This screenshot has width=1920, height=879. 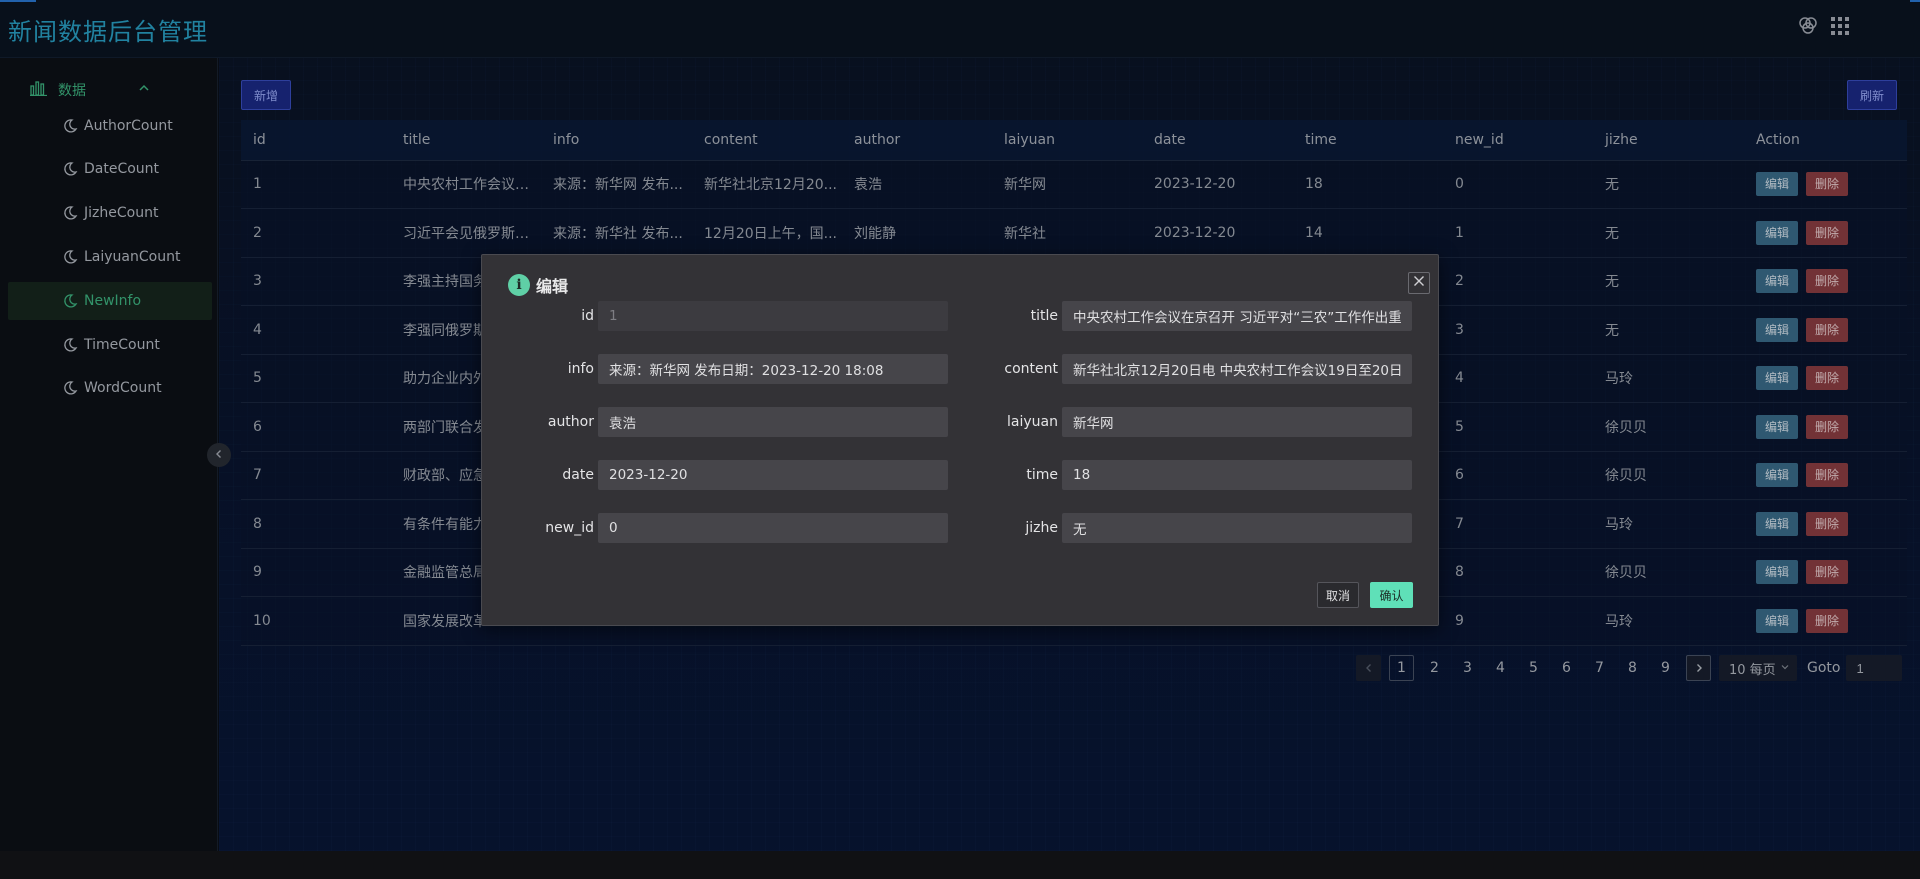 What do you see at coordinates (1391, 595) in the screenshot?
I see `confirm-button: 确认` at bounding box center [1391, 595].